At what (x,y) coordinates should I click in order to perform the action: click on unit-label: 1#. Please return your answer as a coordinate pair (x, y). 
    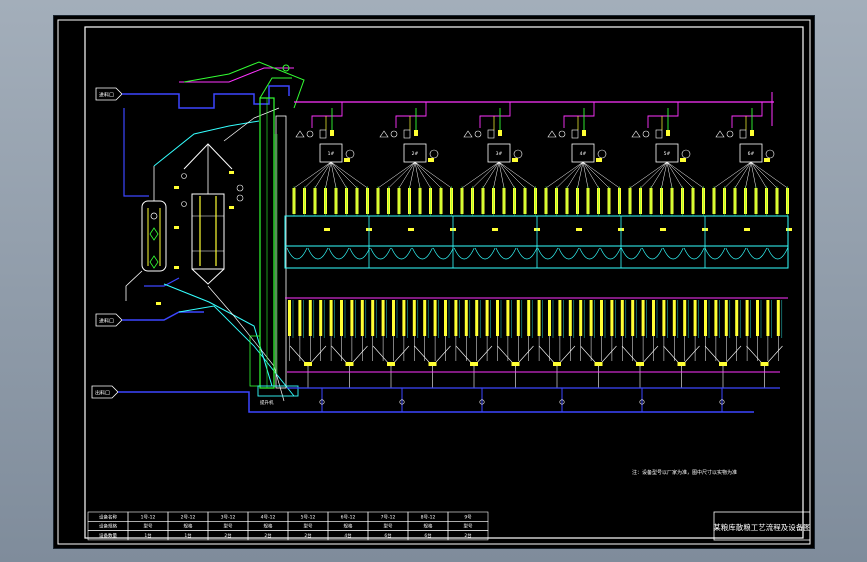
    Looking at the image, I should click on (331, 154).